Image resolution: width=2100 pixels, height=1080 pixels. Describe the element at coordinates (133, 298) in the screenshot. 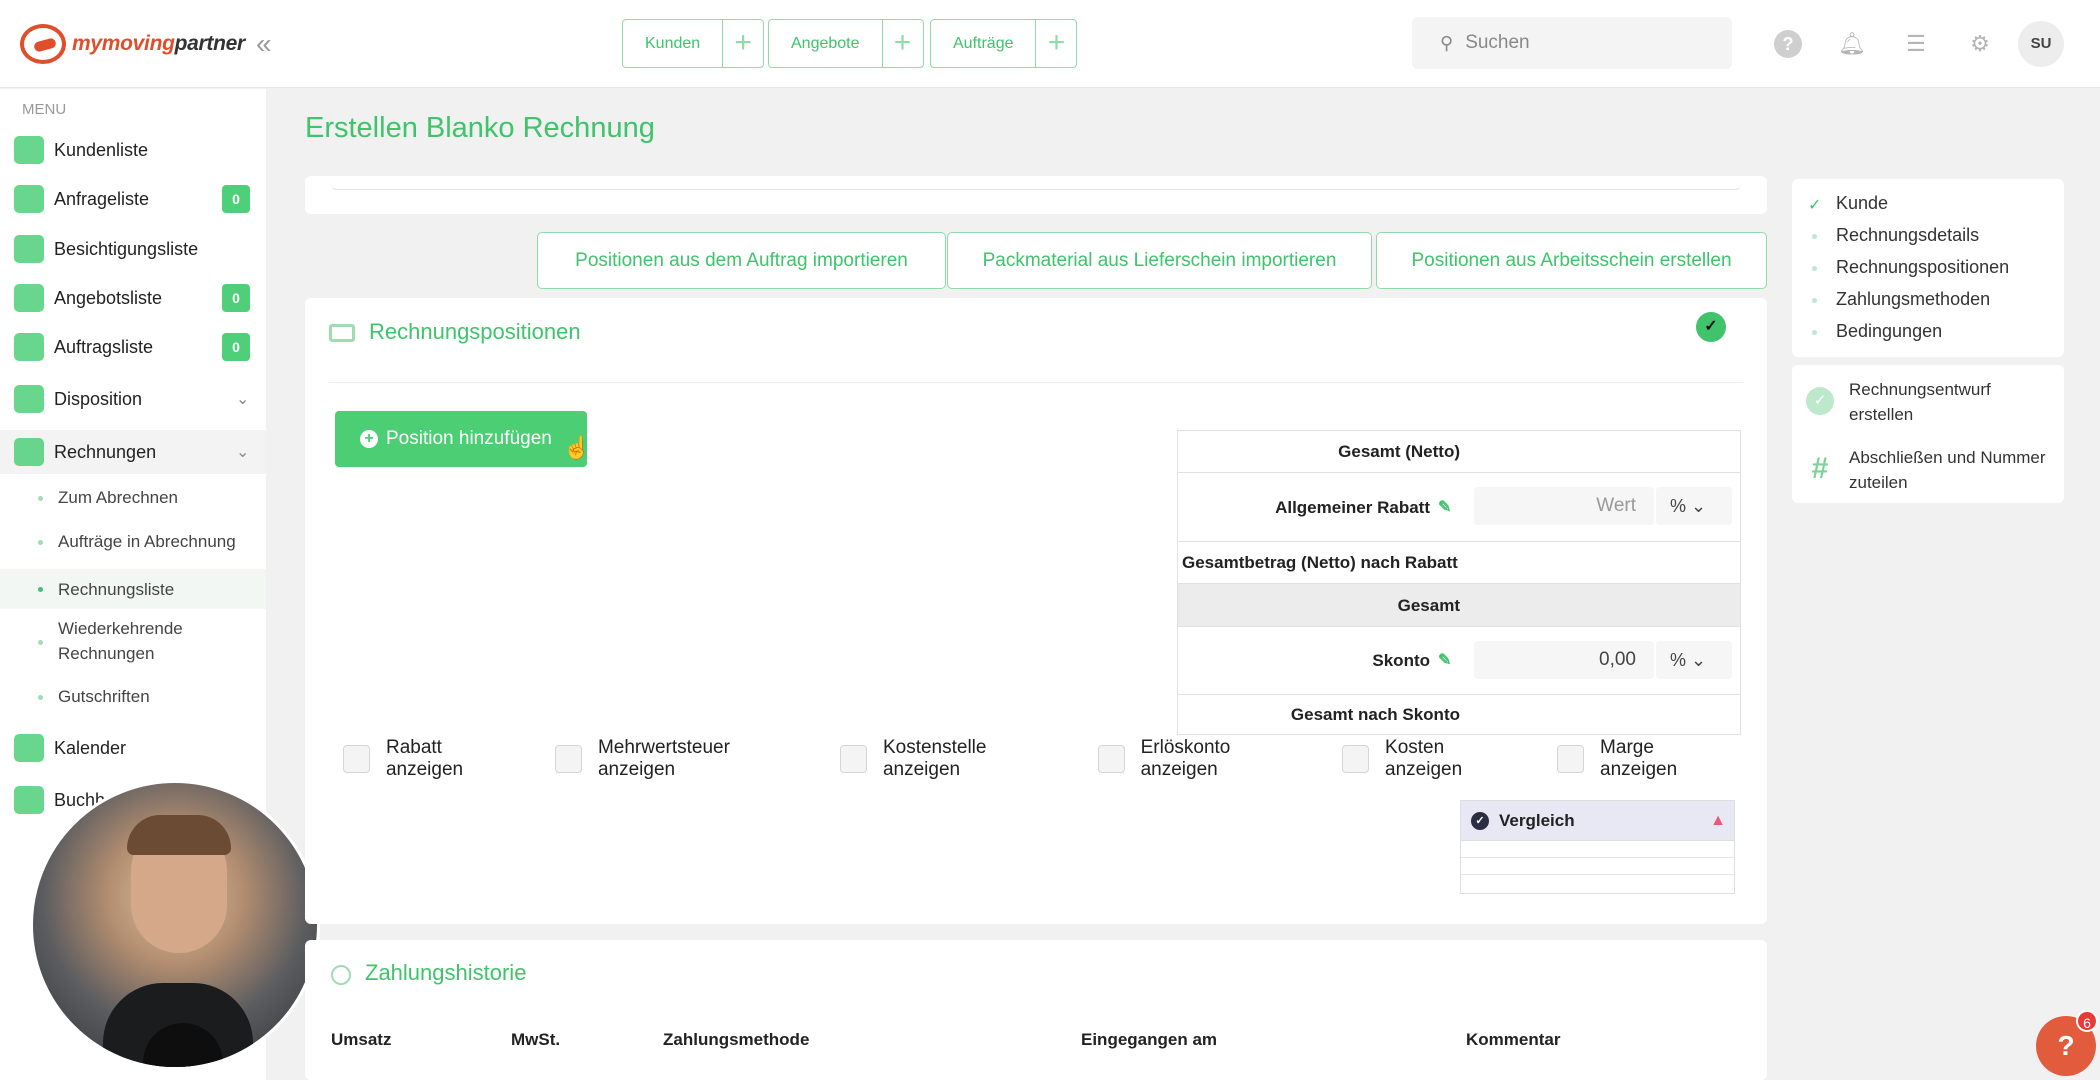

I see `sidebar-item-angebotsliste: Angebotsliste 0` at that location.